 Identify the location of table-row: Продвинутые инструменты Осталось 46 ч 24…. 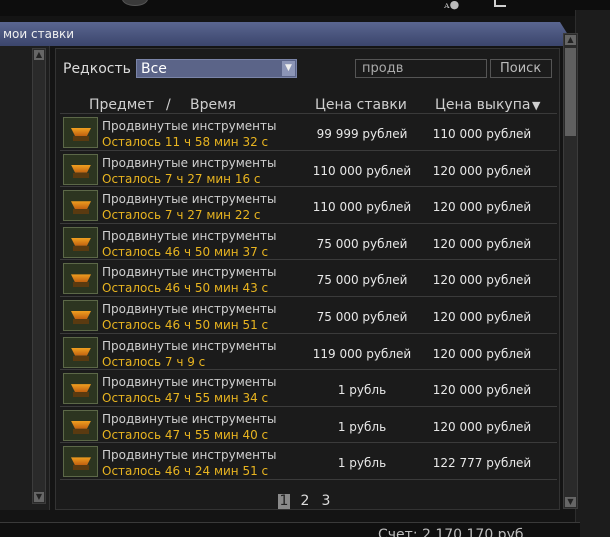
(308, 461).